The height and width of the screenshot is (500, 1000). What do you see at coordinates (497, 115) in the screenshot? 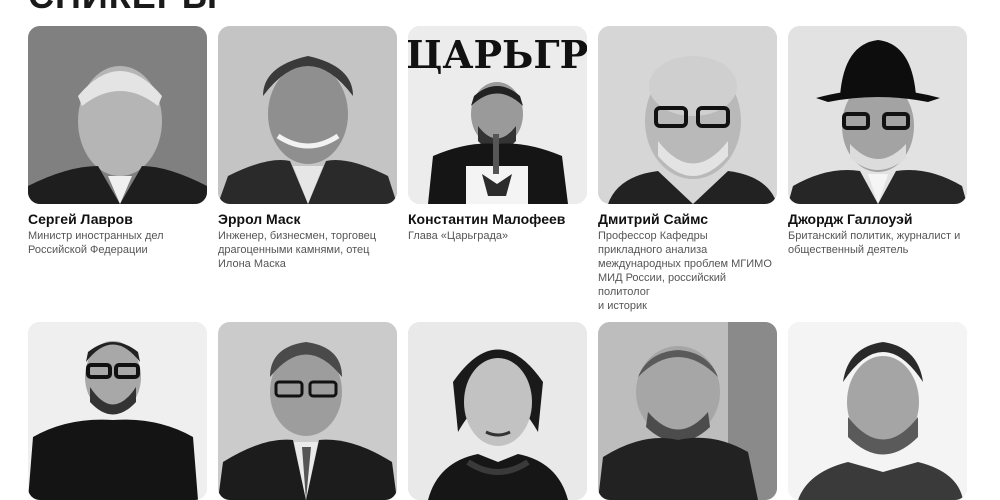
I see `speaker-photo: ЦАРЬГР` at bounding box center [497, 115].